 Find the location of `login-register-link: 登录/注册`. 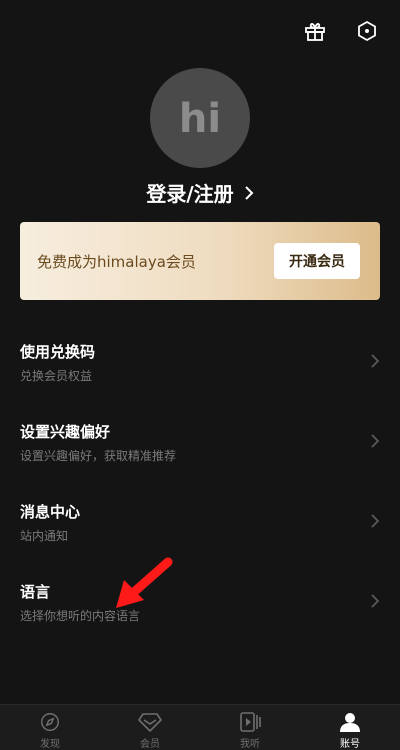

login-register-link: 登录/注册 is located at coordinates (200, 192).